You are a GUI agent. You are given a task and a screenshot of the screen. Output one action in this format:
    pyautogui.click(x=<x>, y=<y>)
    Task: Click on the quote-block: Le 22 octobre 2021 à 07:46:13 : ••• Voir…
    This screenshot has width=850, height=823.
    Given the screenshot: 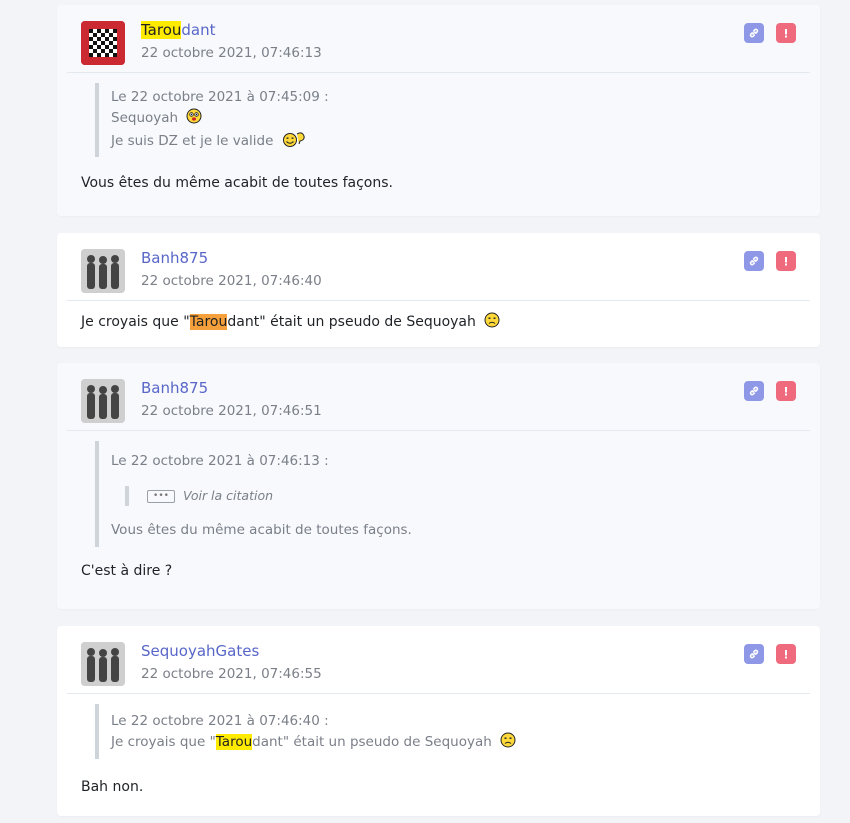 What is the action you would take?
    pyautogui.click(x=445, y=494)
    